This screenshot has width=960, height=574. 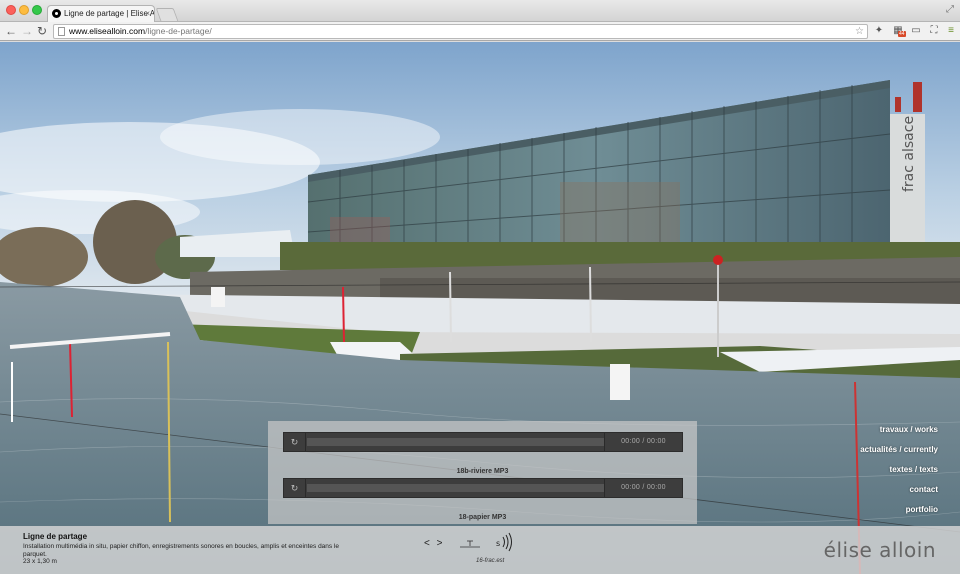 What do you see at coordinates (899, 430) in the screenshot?
I see `nav-link-works: travaux / works` at bounding box center [899, 430].